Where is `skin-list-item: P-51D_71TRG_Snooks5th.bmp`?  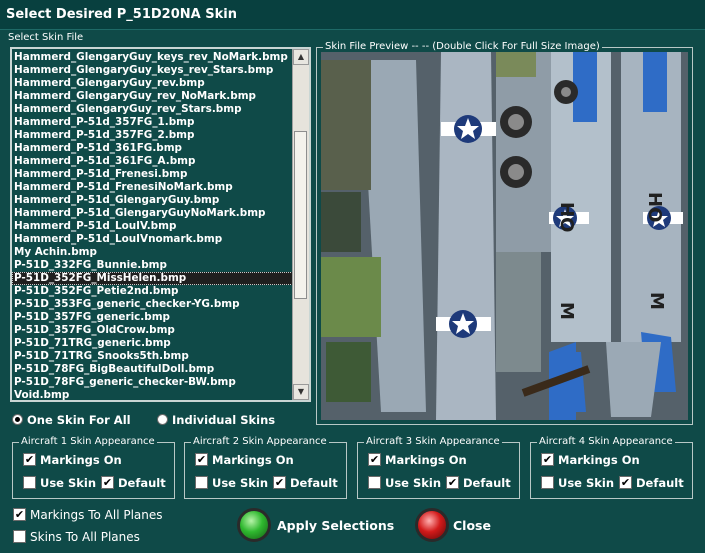
skin-list-item: P-51D_71TRG_Snooks5th.bmp is located at coordinates (153, 356).